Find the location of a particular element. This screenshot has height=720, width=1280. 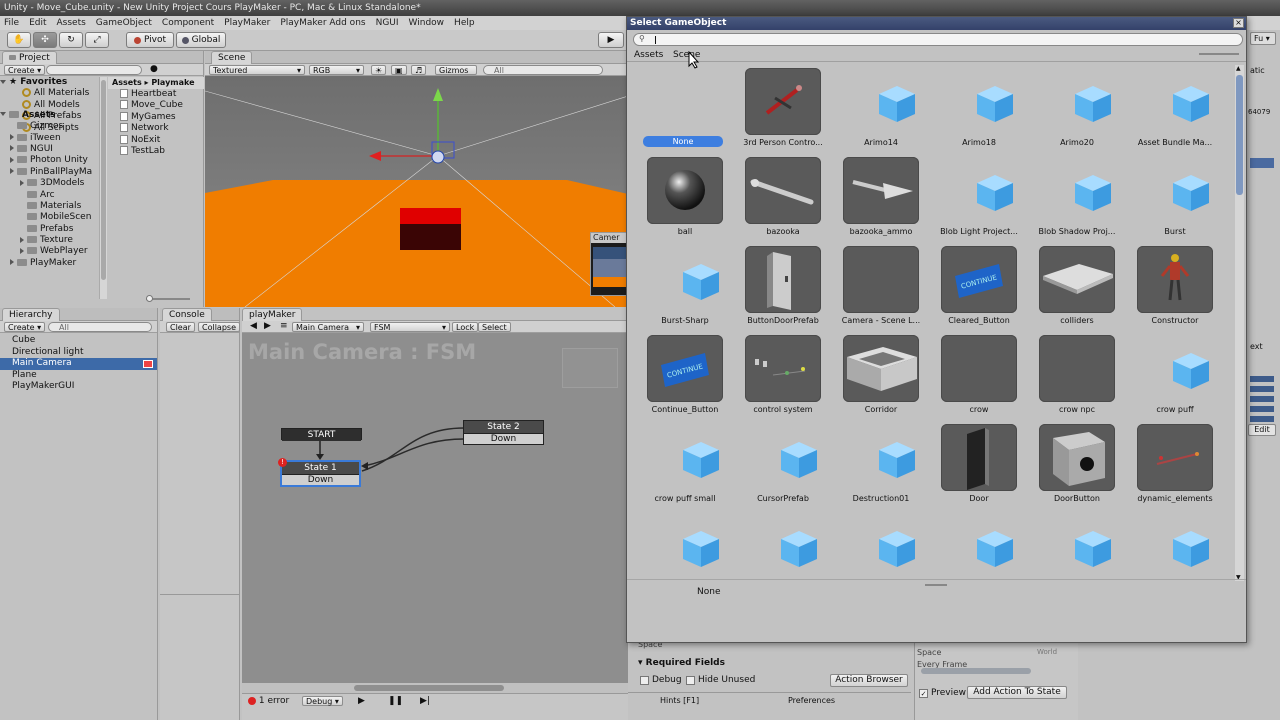

asset-folder: Prefabs is located at coordinates (50, 229).